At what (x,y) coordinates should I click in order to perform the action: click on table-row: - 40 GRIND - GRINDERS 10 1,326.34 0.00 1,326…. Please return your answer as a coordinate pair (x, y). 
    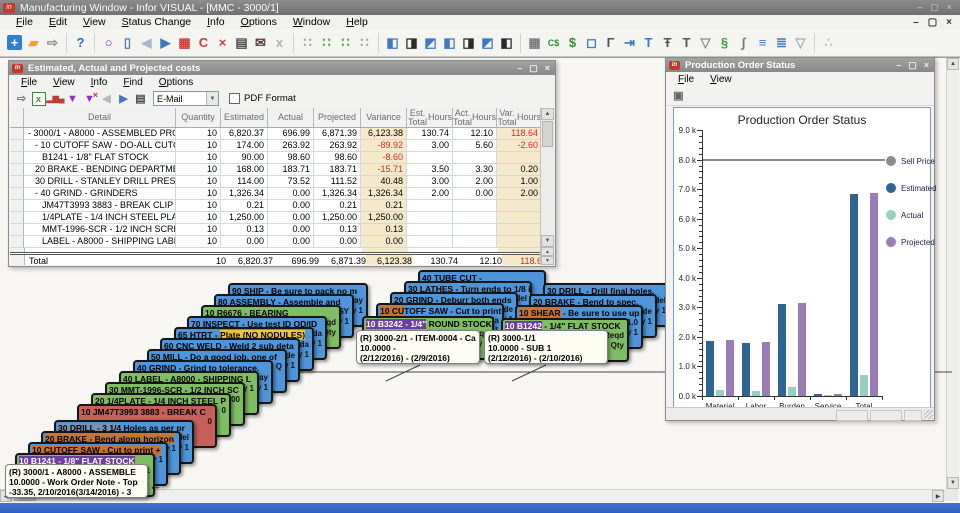
    Looking at the image, I should click on (282, 194).